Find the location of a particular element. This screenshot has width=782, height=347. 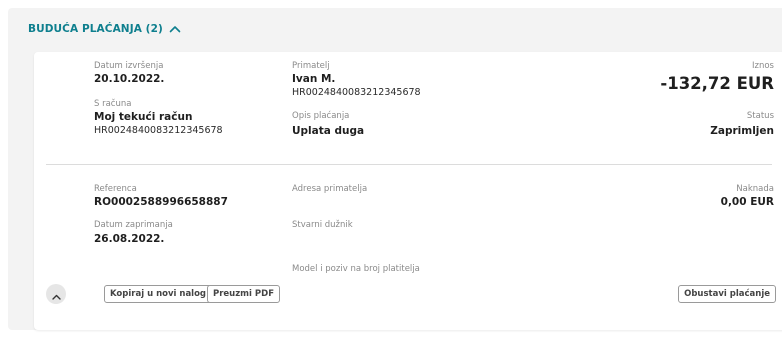

reference-label: Referenca is located at coordinates (115, 189).